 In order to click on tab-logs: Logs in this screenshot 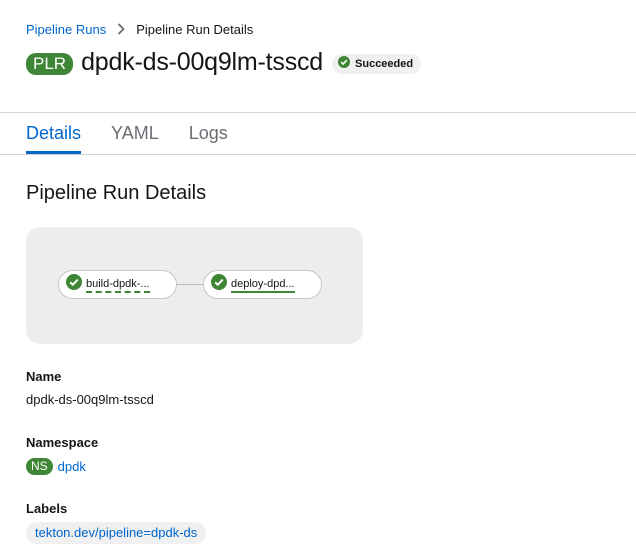, I will do `click(208, 133)`.